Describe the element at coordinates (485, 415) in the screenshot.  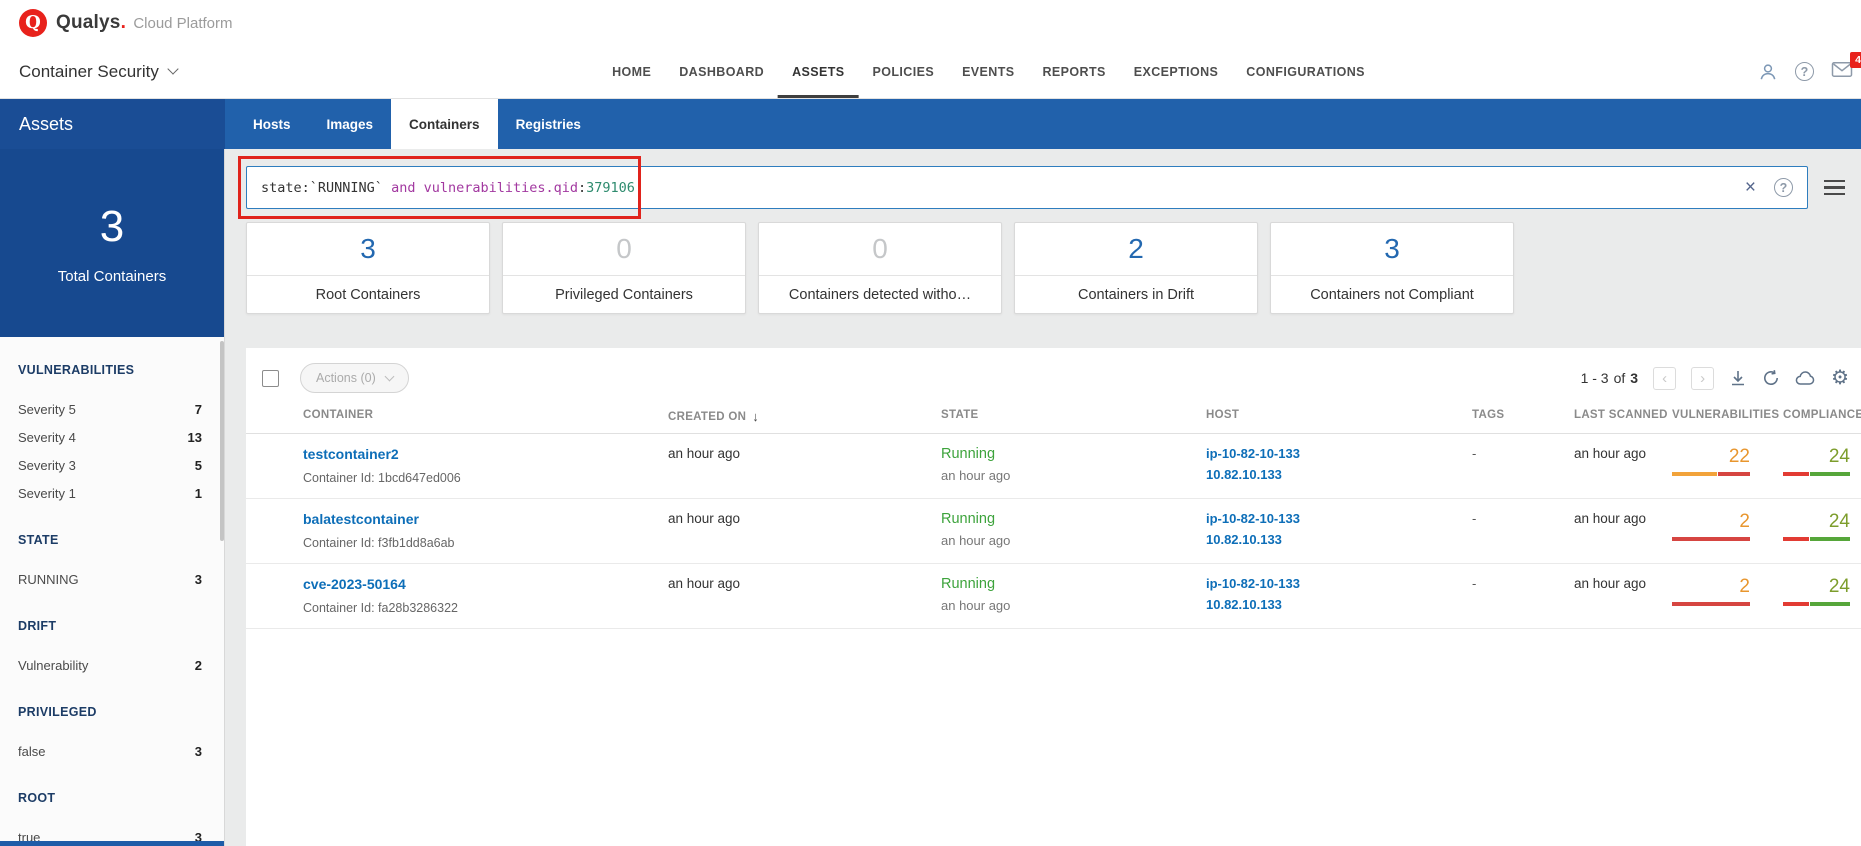
I see `column-header-container: CONTAINER` at that location.